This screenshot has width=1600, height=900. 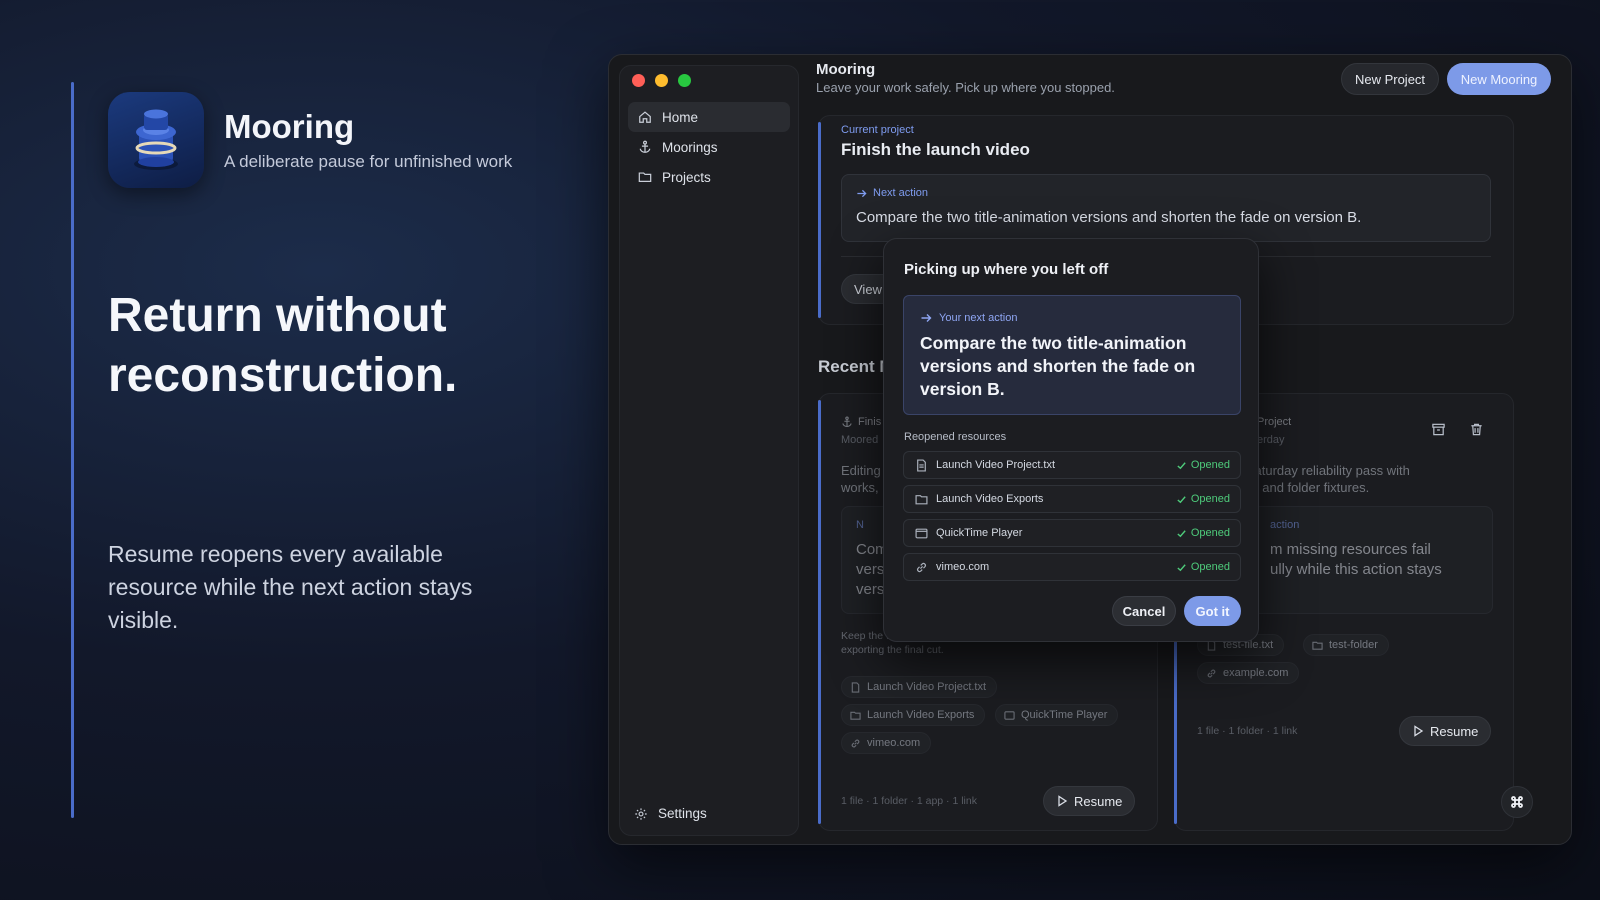 What do you see at coordinates (1322, 470) in the screenshot?
I see `recent-right-desc-1: e Saturday reliability pass with` at bounding box center [1322, 470].